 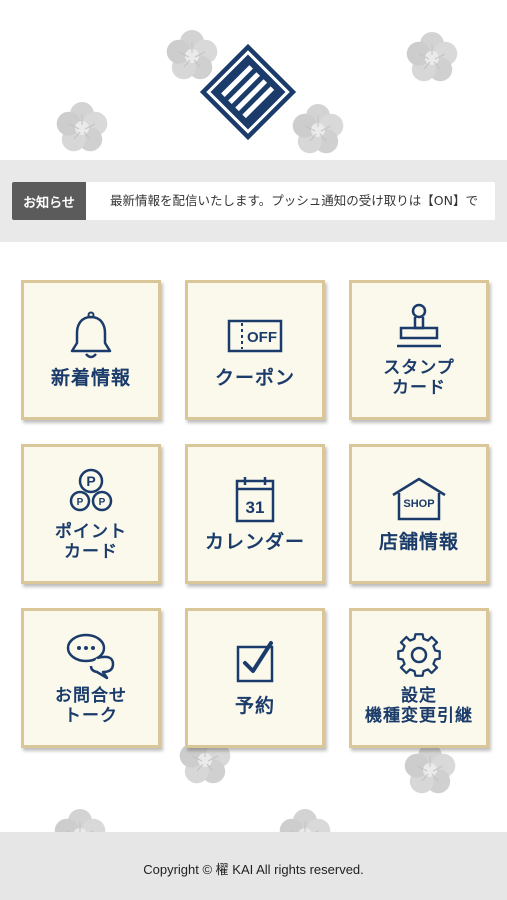 I want to click on shop-icon: SHOP, so click(x=419, y=499).